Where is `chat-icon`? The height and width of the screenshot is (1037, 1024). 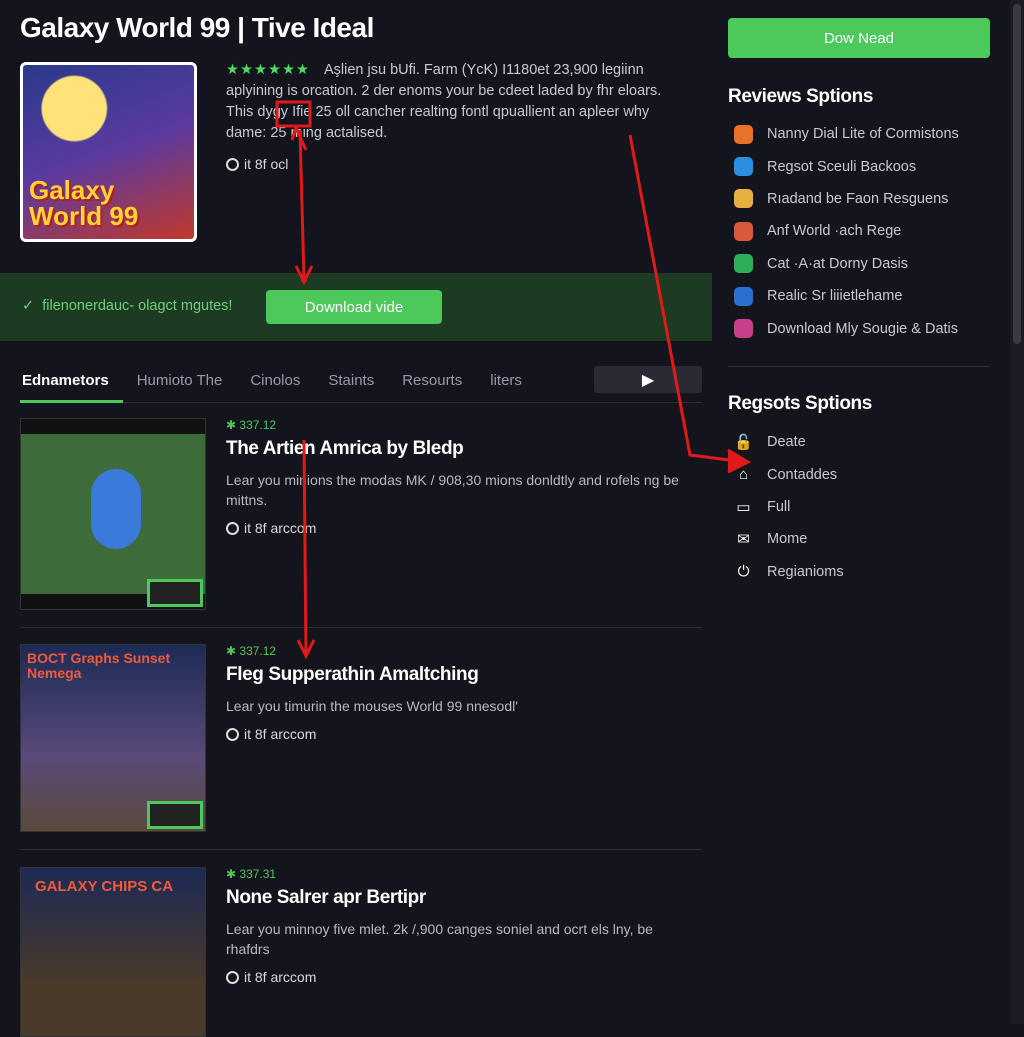
chat-icon is located at coordinates (743, 264).